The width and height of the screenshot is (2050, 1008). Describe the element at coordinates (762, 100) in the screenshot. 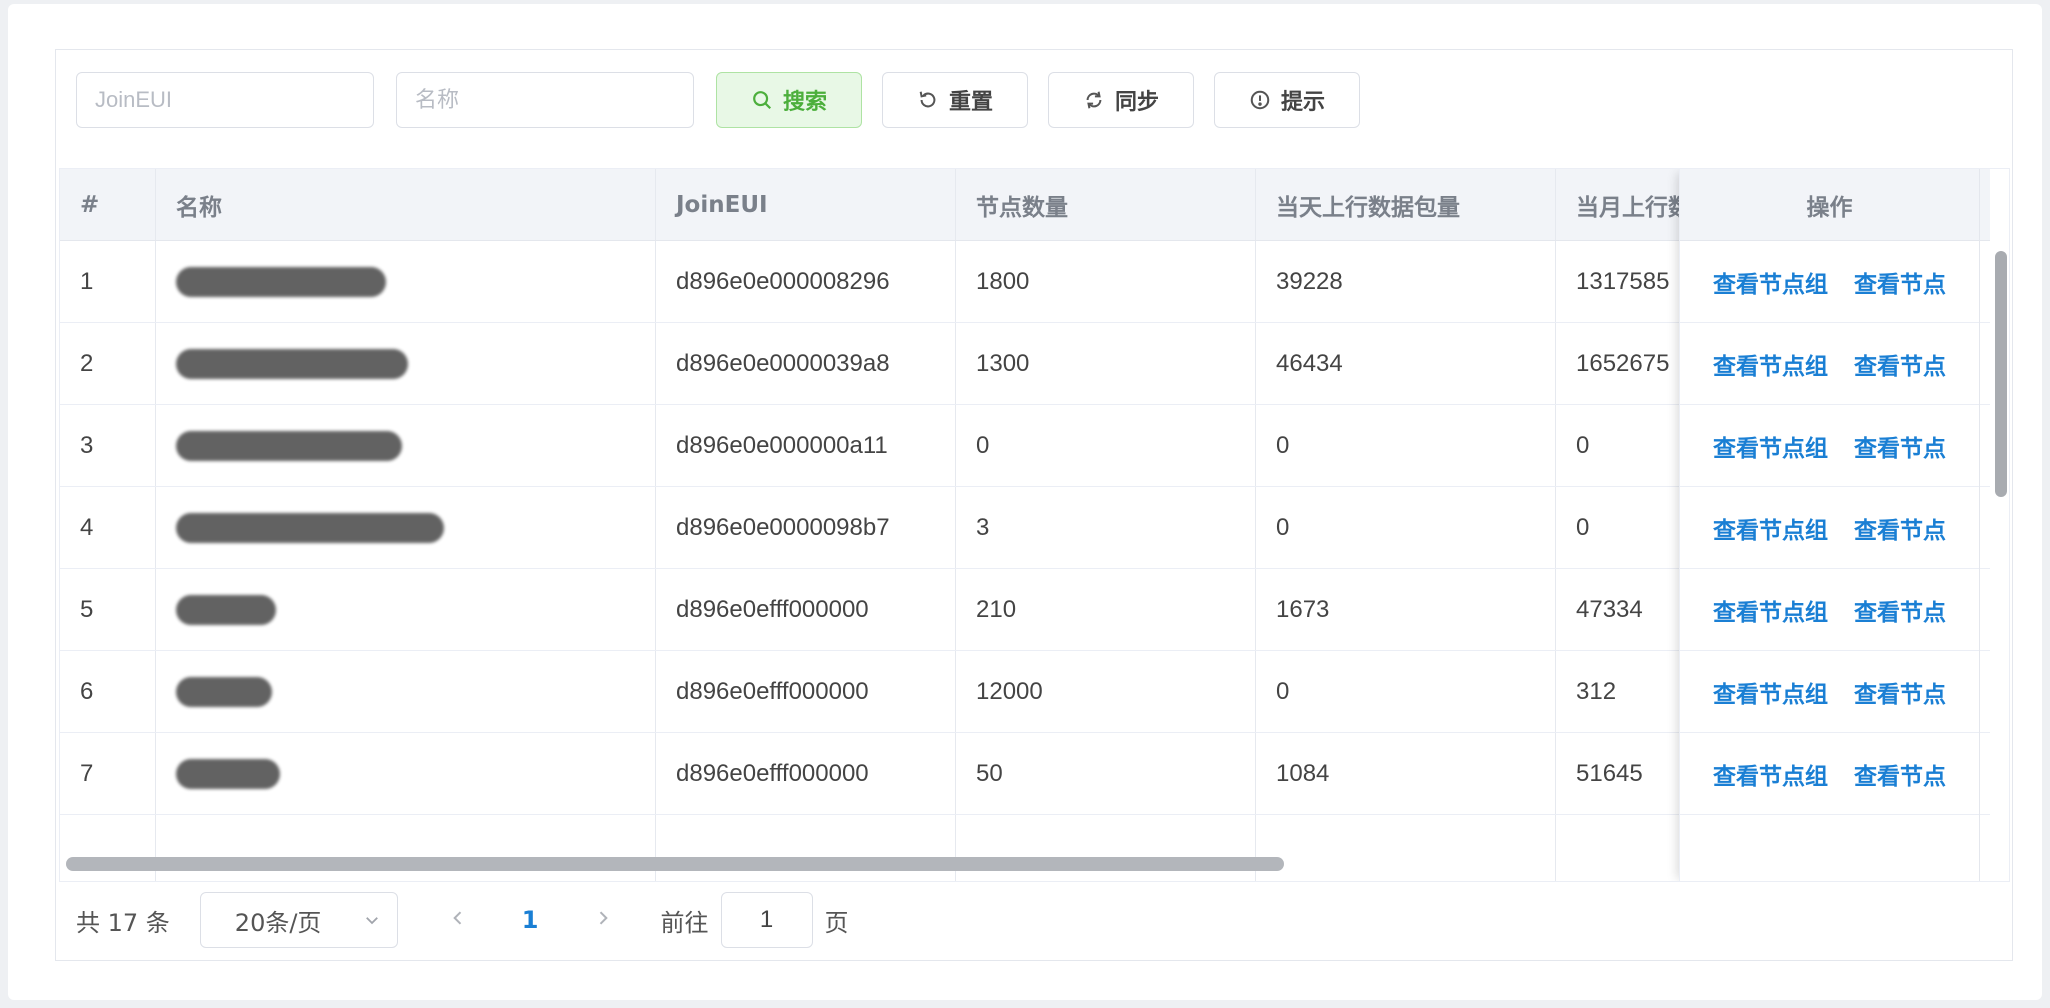

I see `search-icon` at that location.